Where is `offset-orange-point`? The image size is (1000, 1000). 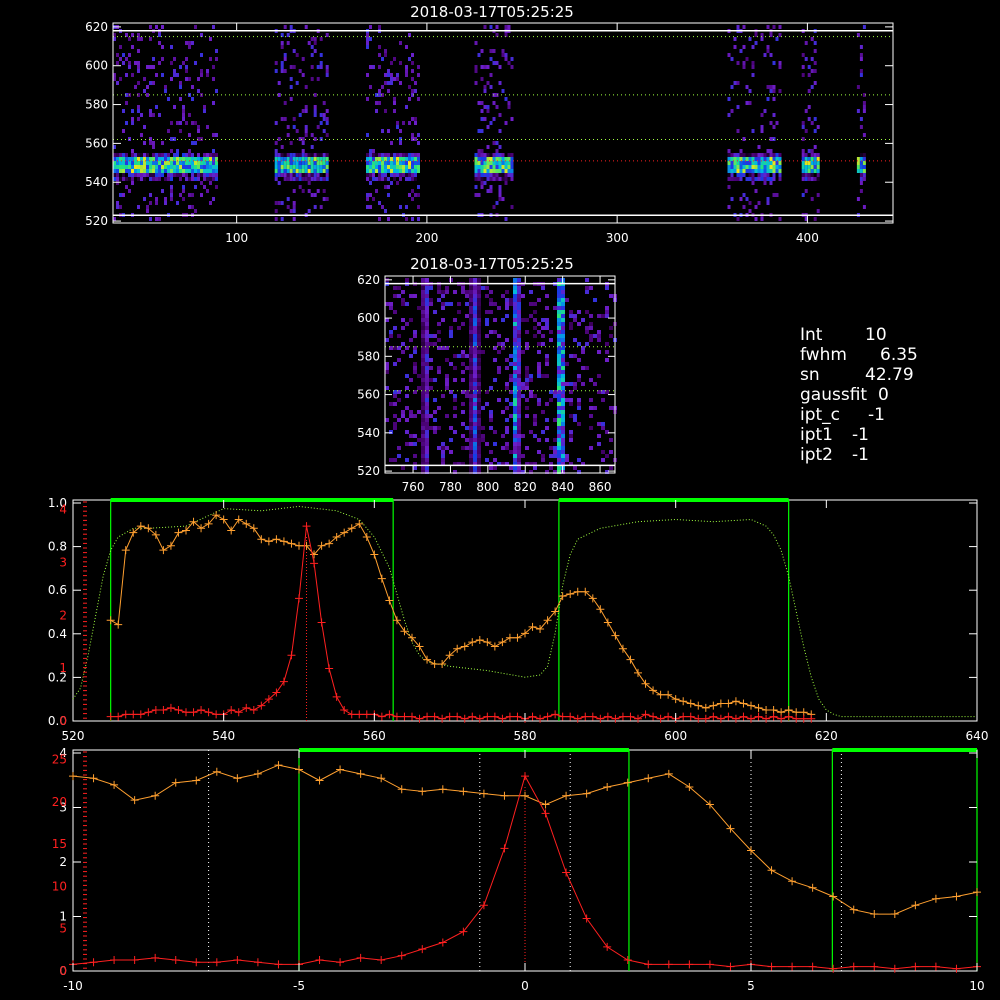
offset-orange-point is located at coordinates (586, 793).